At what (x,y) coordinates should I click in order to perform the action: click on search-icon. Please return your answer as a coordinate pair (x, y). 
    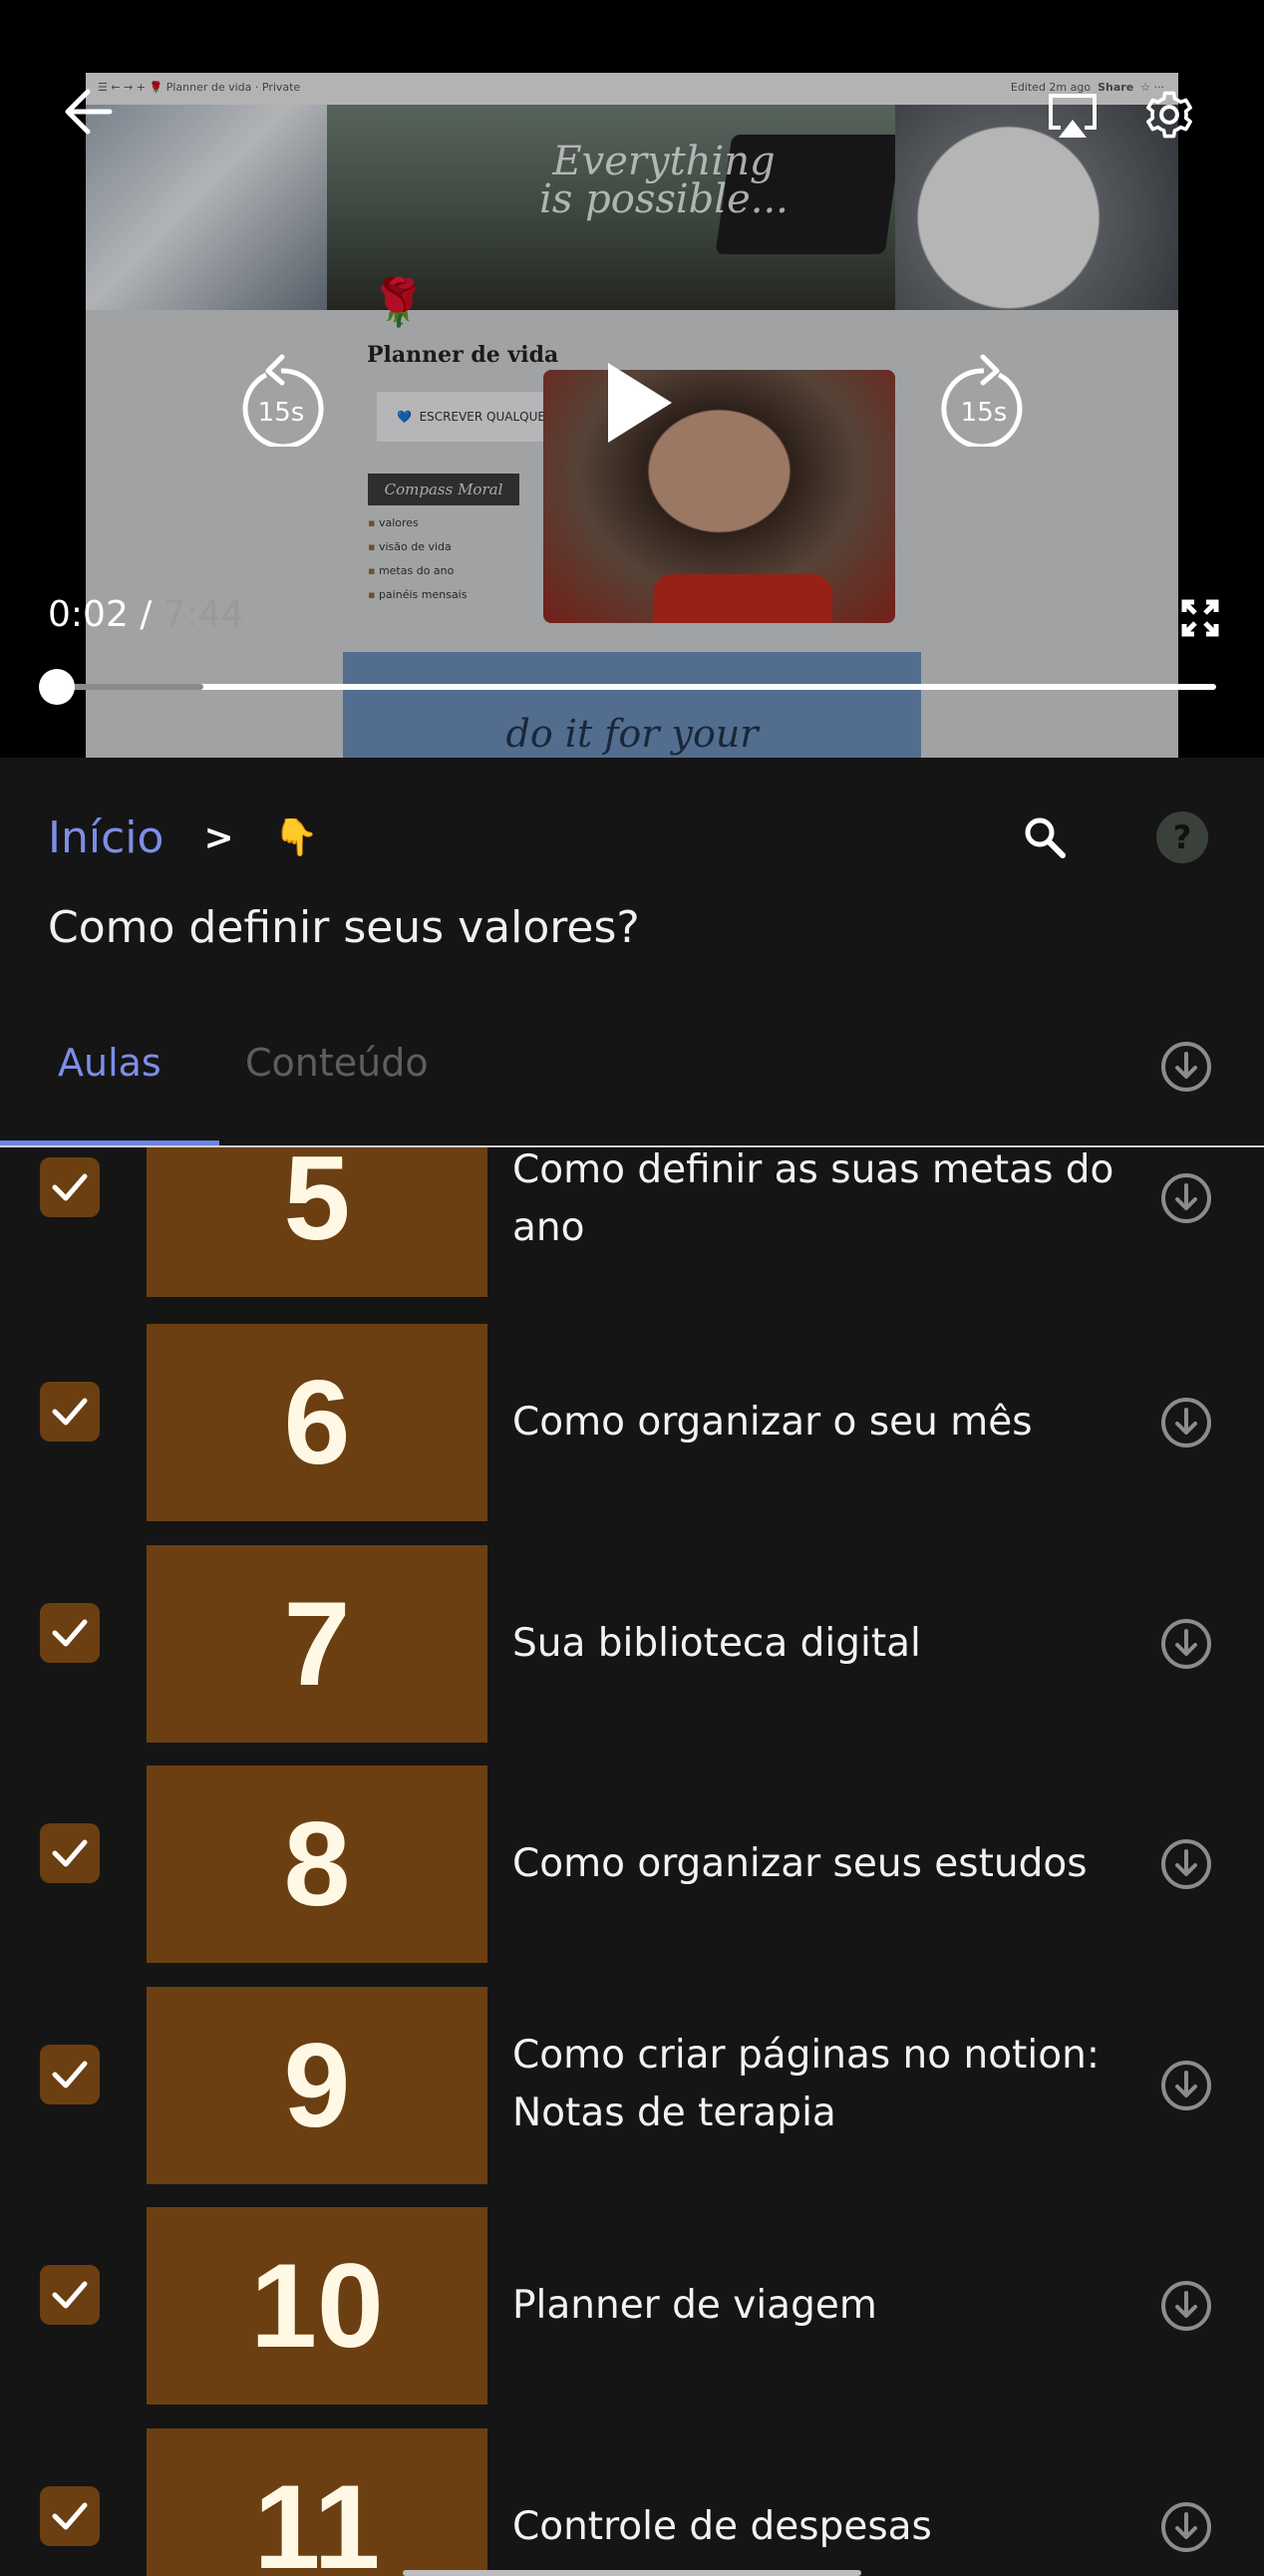
    Looking at the image, I should click on (1046, 837).